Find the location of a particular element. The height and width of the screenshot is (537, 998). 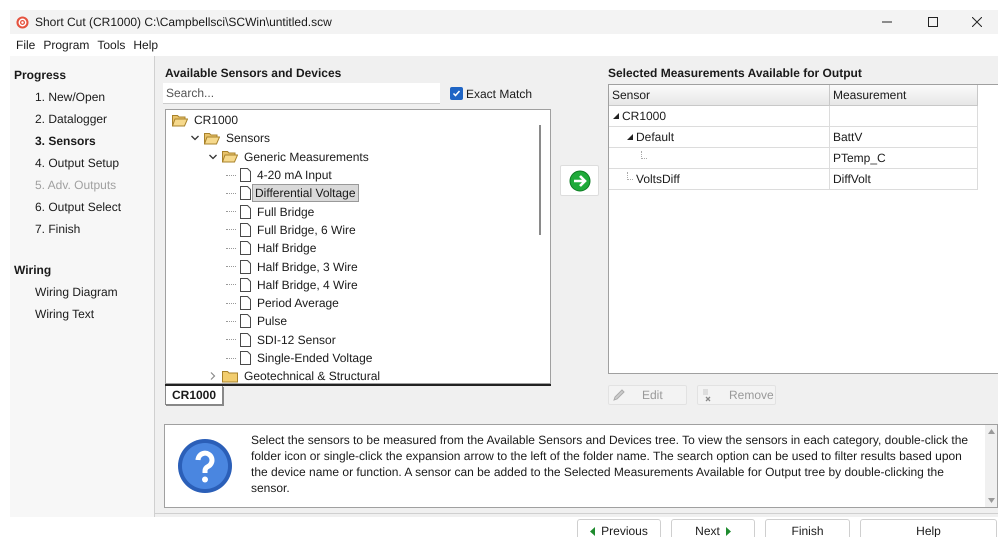

table-cell-text: PTemp_C is located at coordinates (859, 158).